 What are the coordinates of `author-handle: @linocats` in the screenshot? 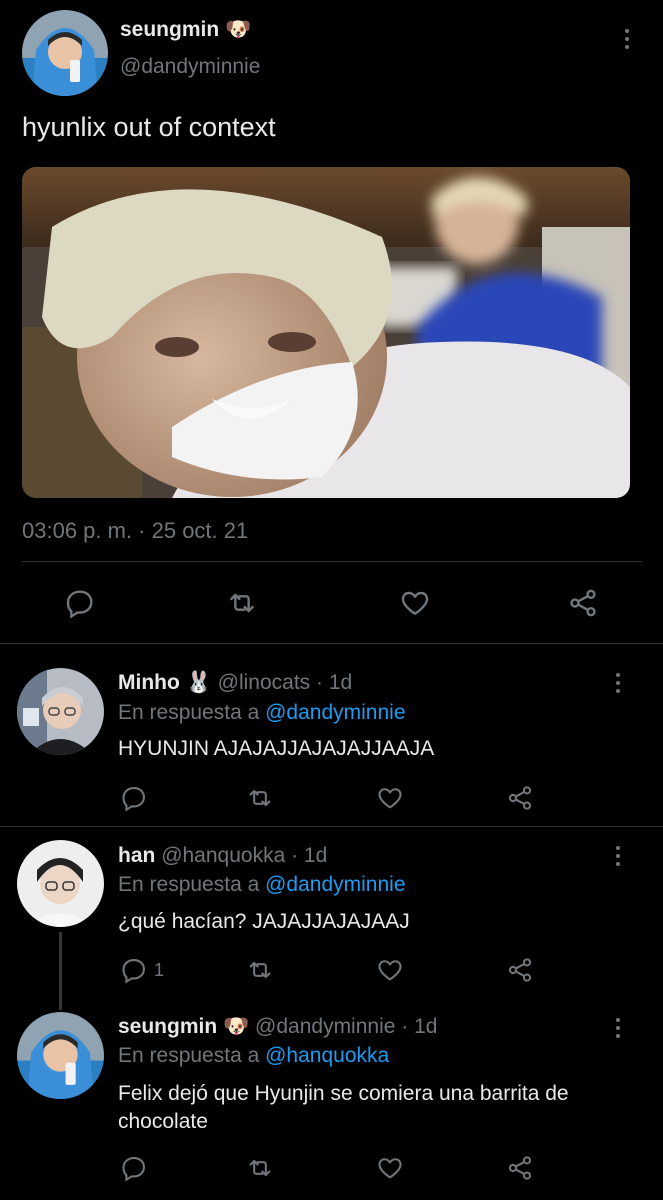 It's located at (264, 682).